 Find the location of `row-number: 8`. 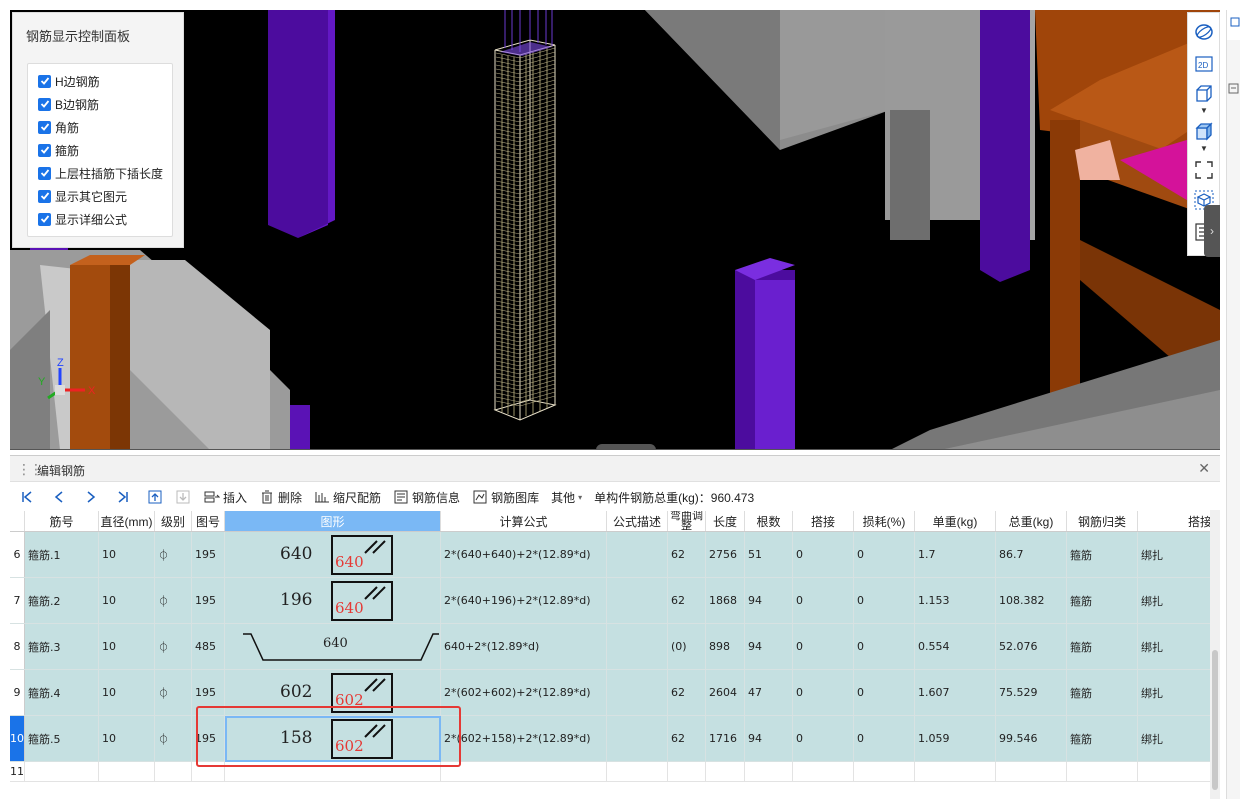

row-number: 8 is located at coordinates (17, 646).